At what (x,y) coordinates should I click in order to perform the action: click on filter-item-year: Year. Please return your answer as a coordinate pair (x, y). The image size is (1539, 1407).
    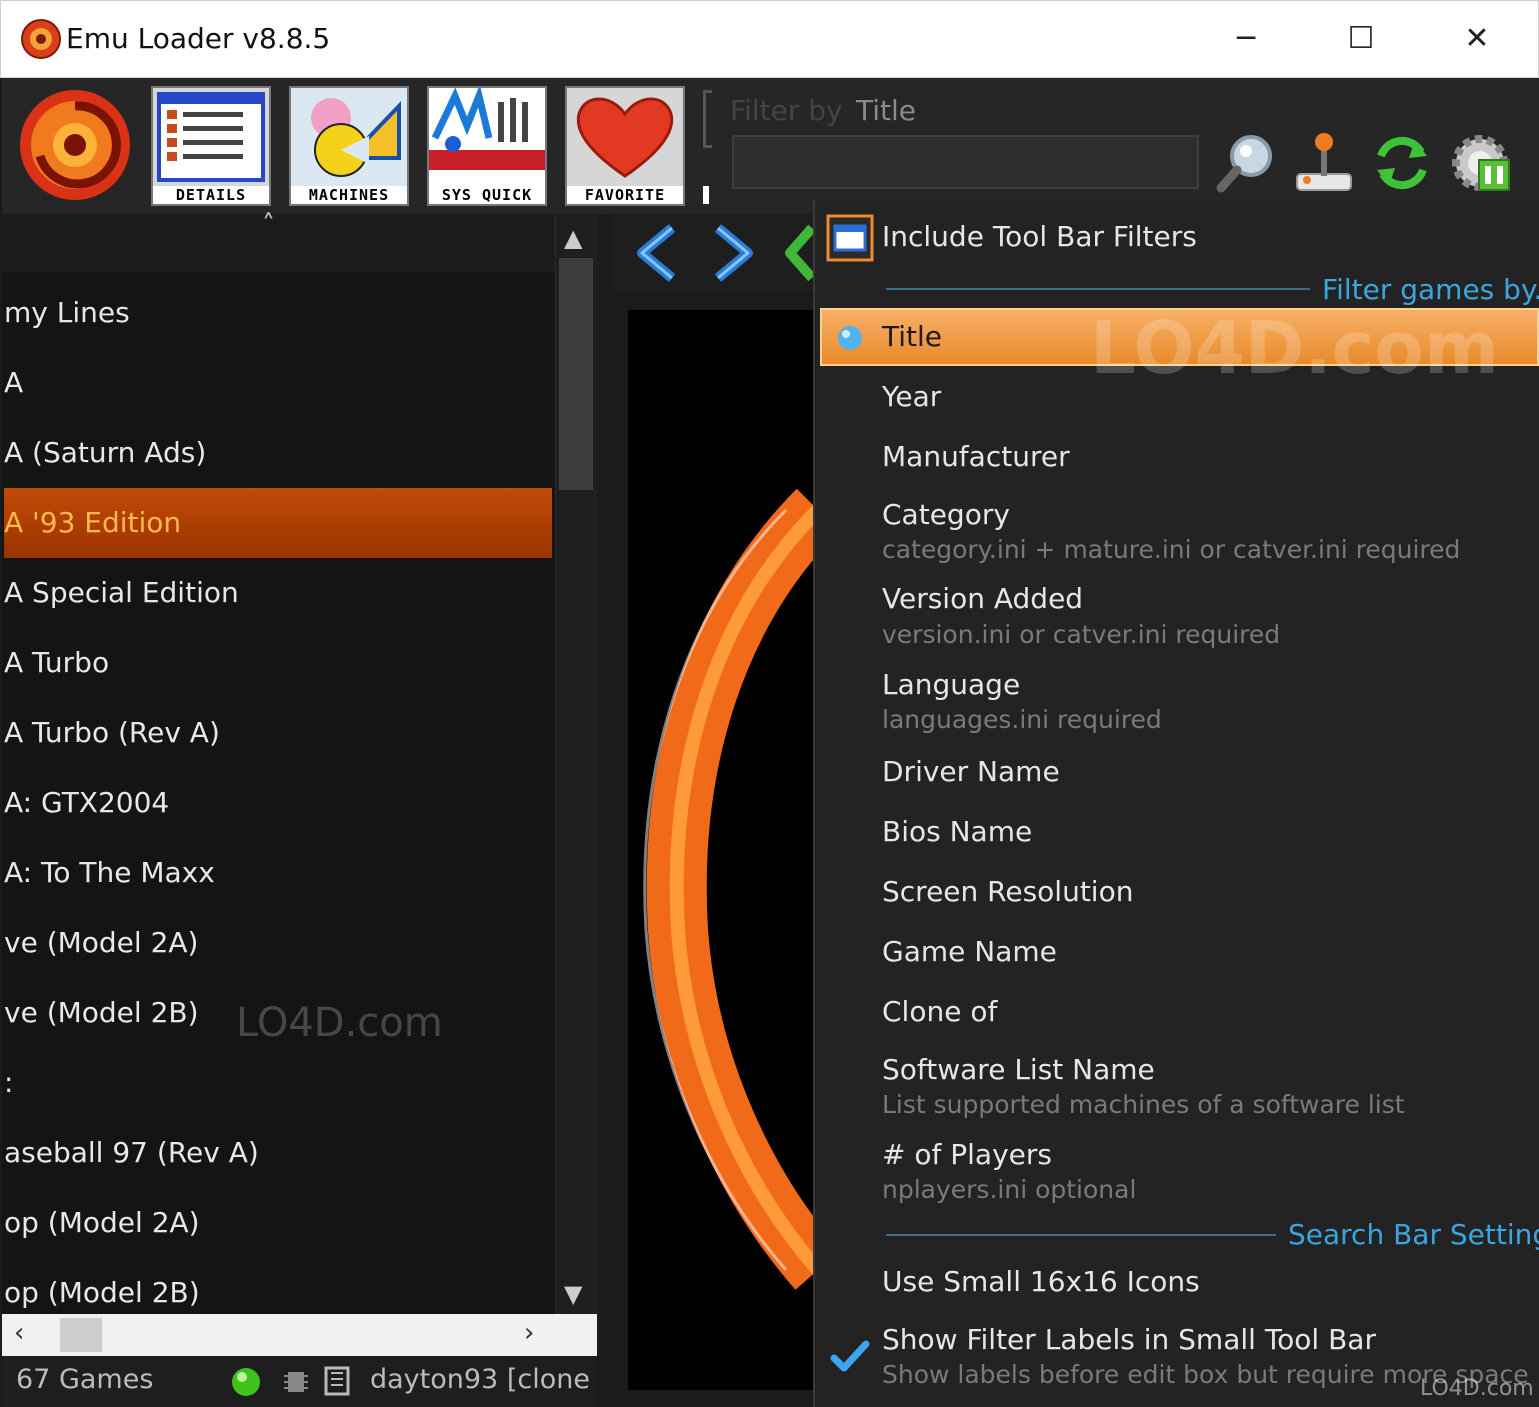
    Looking at the image, I should click on (911, 396).